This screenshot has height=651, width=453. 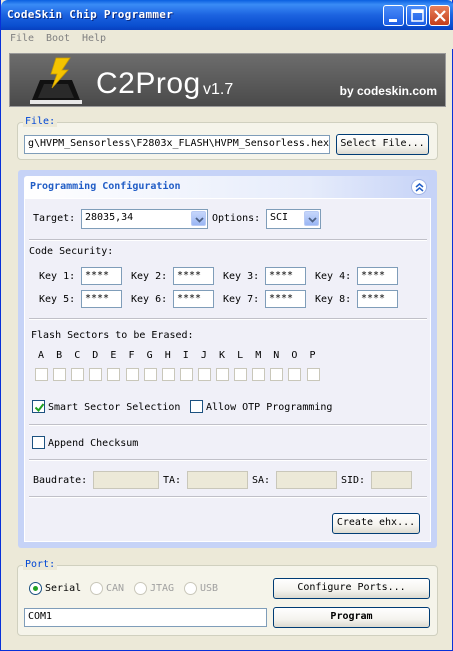 I want to click on chevron-up-icon, so click(x=419, y=187).